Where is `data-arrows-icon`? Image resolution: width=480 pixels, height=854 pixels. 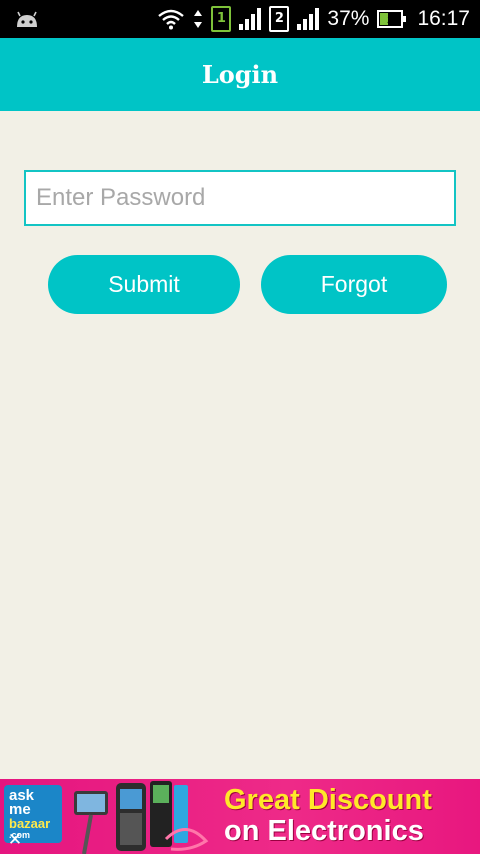
data-arrows-icon is located at coordinates (198, 19).